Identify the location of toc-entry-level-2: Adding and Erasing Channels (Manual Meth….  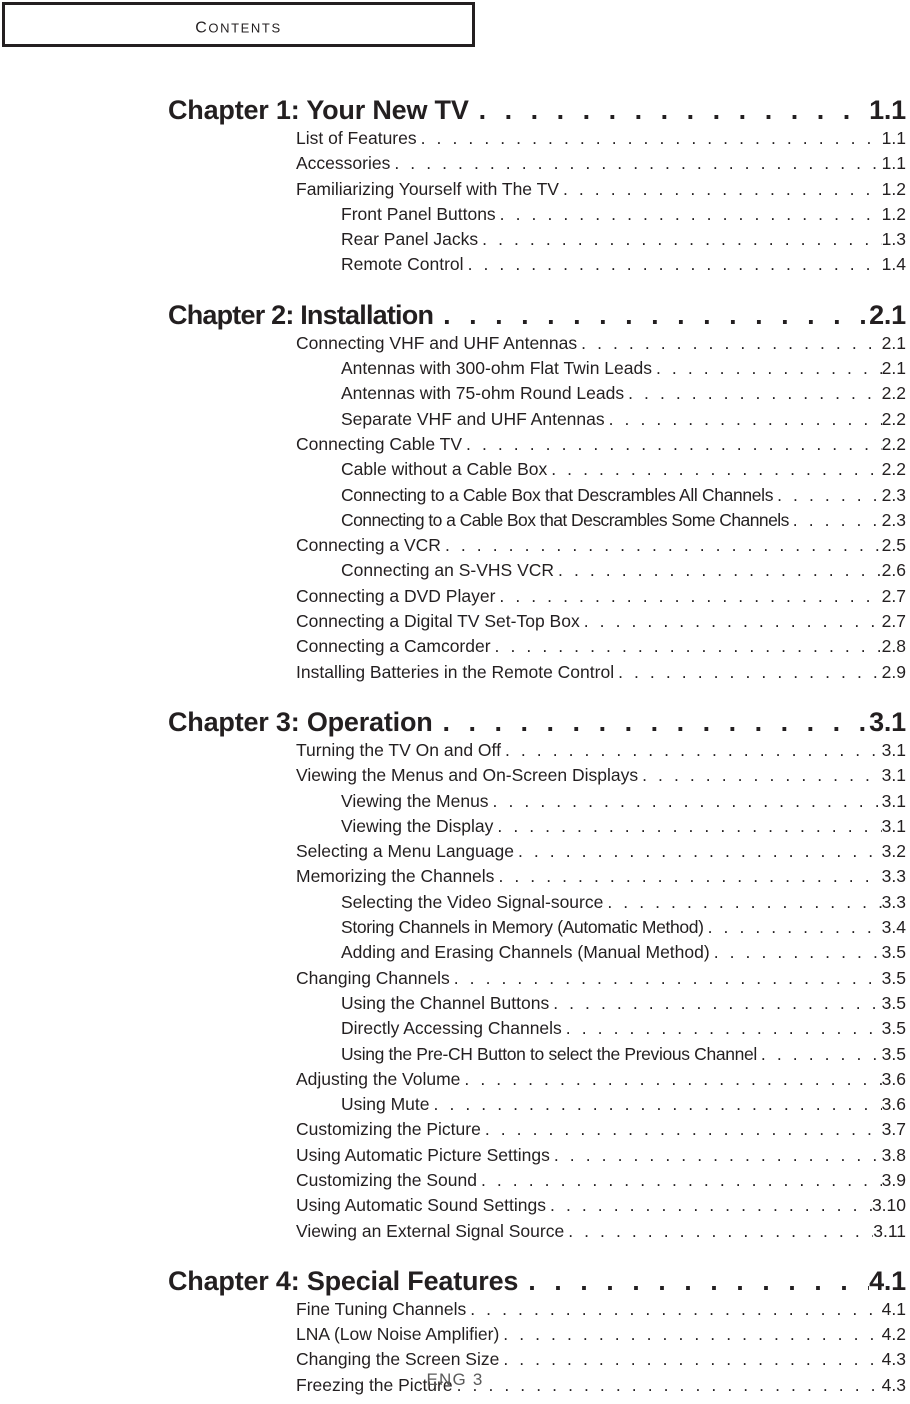
(623, 952).